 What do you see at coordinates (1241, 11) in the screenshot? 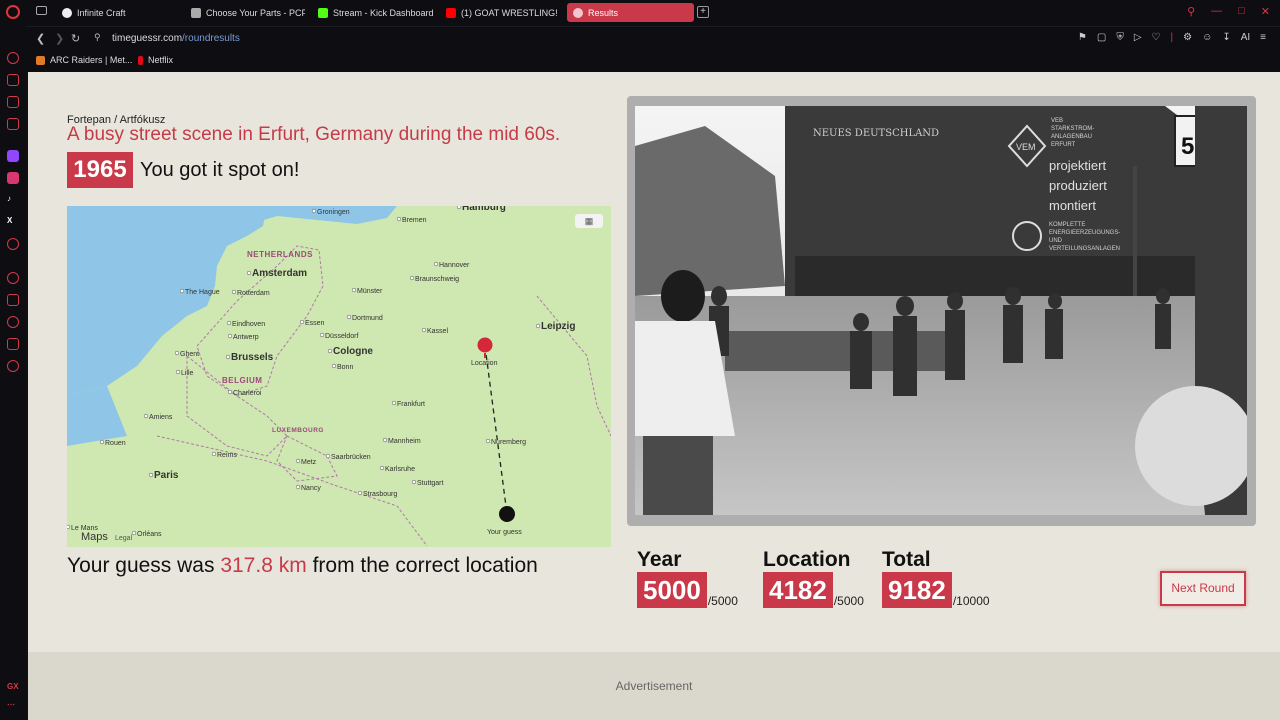
I see `maximize-icon: □` at bounding box center [1241, 11].